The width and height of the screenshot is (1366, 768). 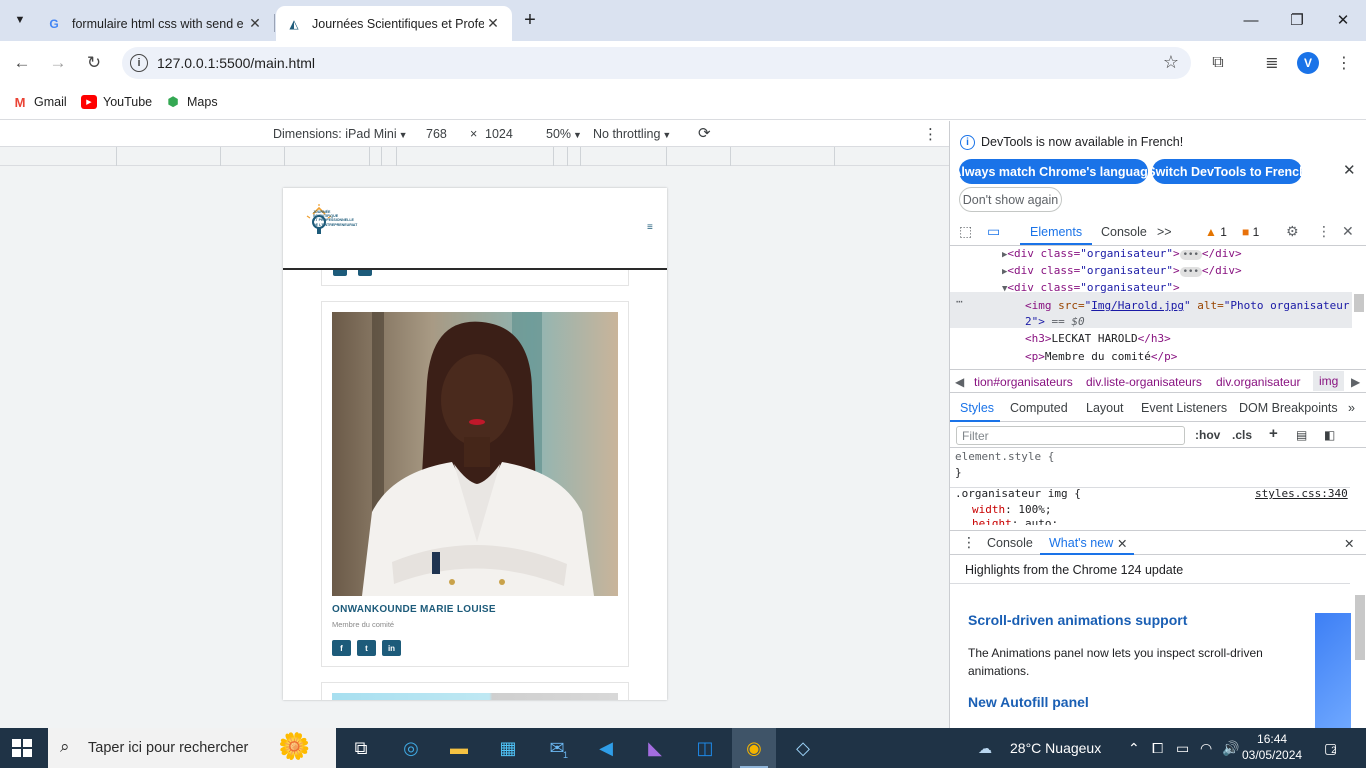 I want to click on breadcrumb-scroll-left-icon: ◀, so click(x=959, y=382).